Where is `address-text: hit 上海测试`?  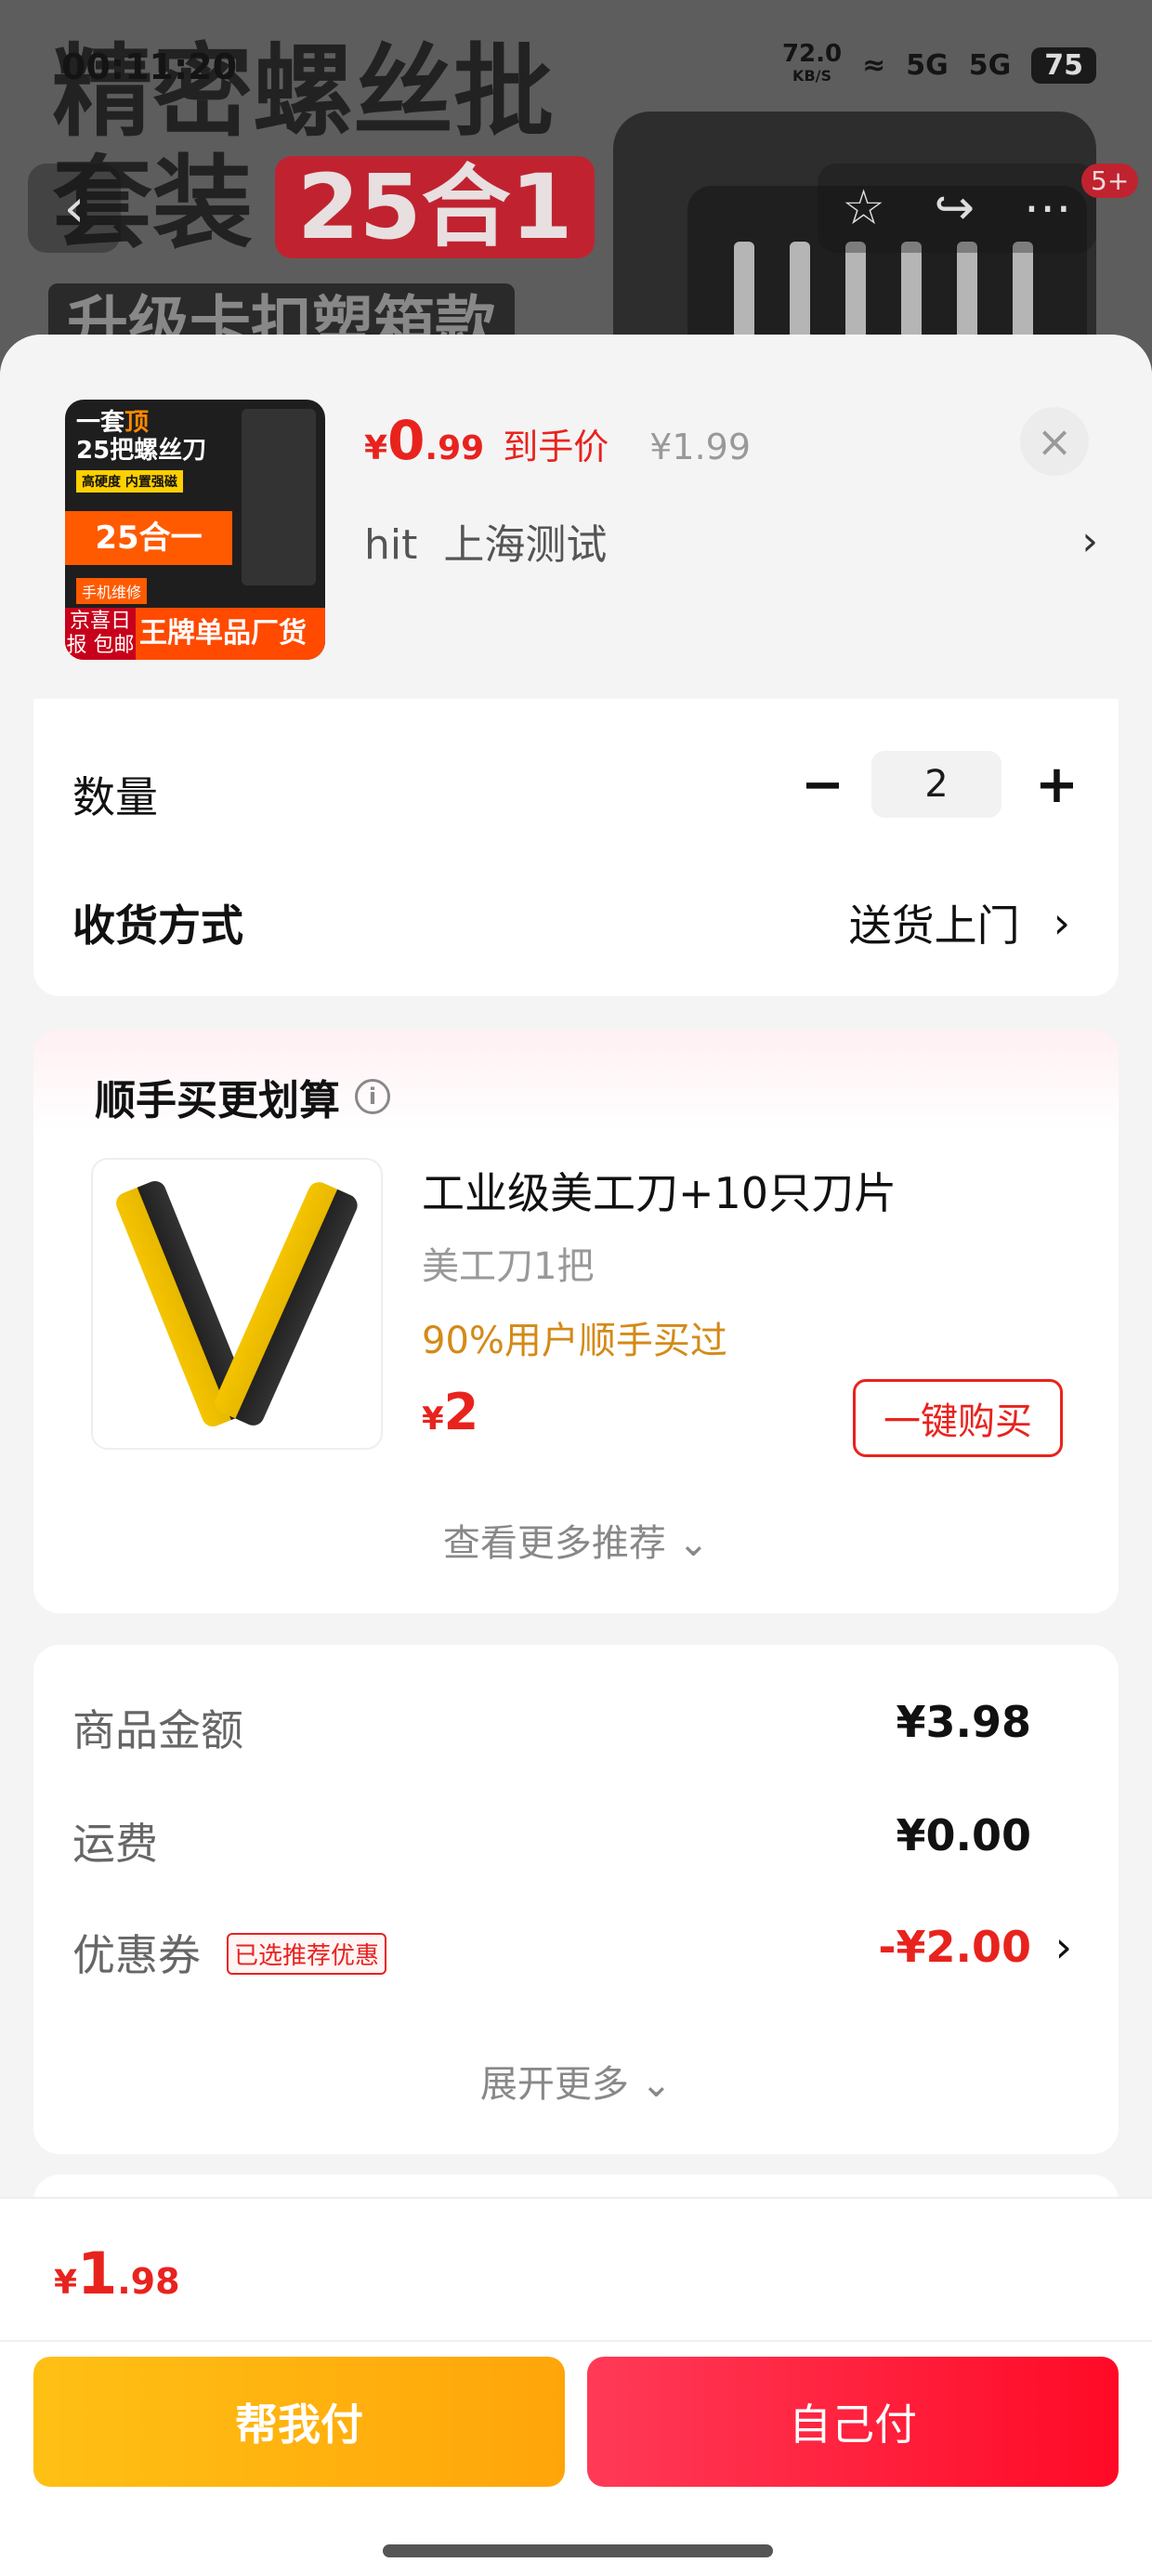 address-text: hit 上海测试 is located at coordinates (486, 545).